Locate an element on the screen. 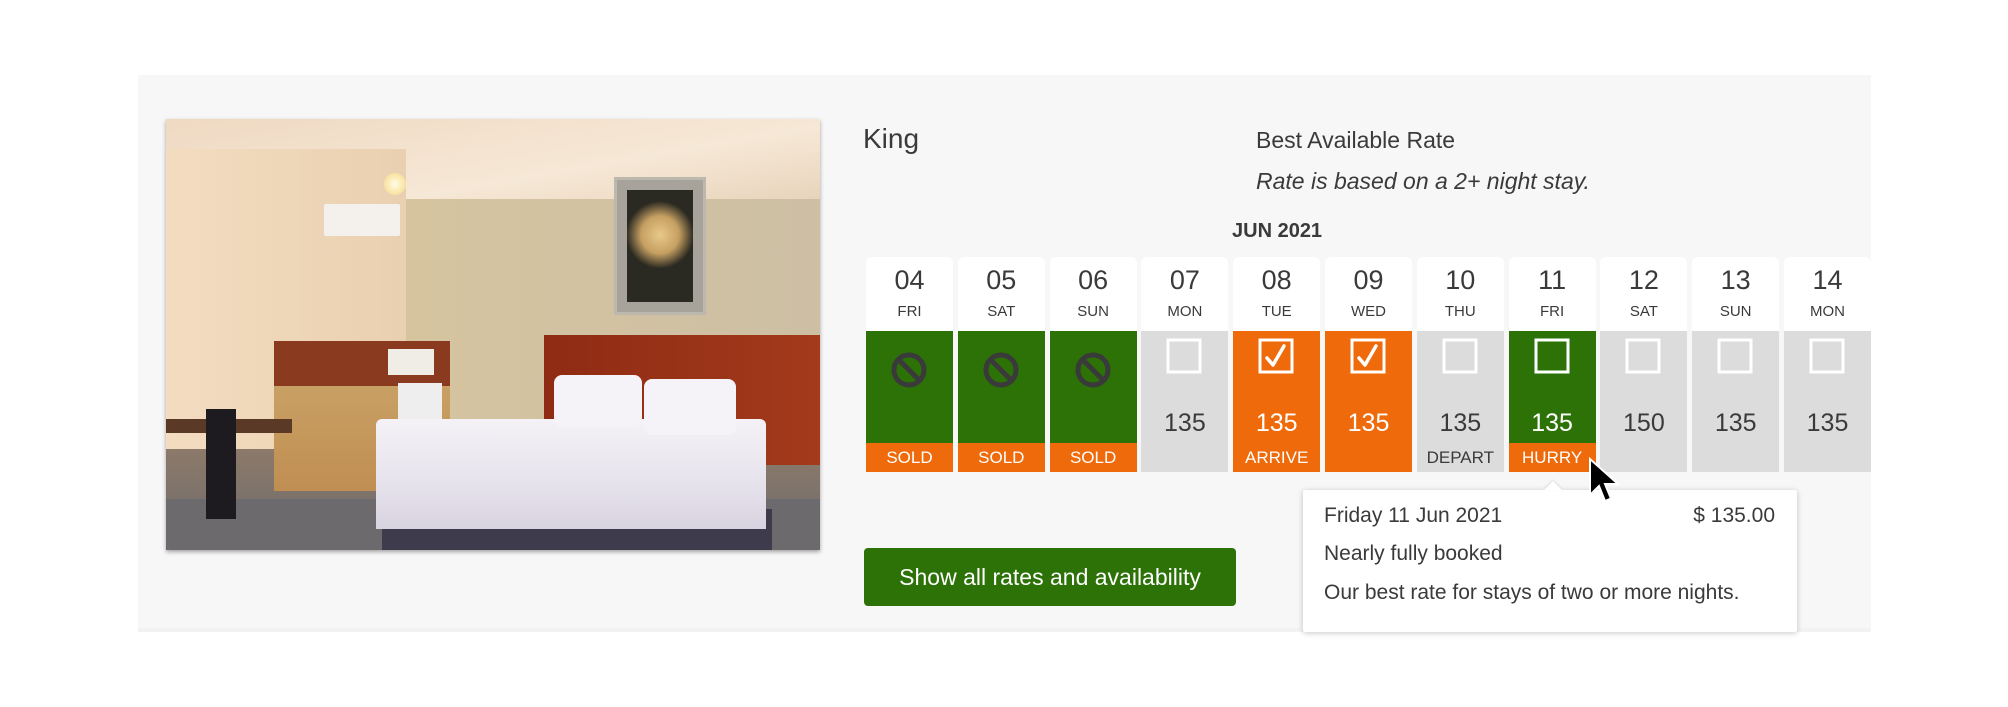 This screenshot has width=2008, height=707. day-header: 06 SUN is located at coordinates (1093, 294).